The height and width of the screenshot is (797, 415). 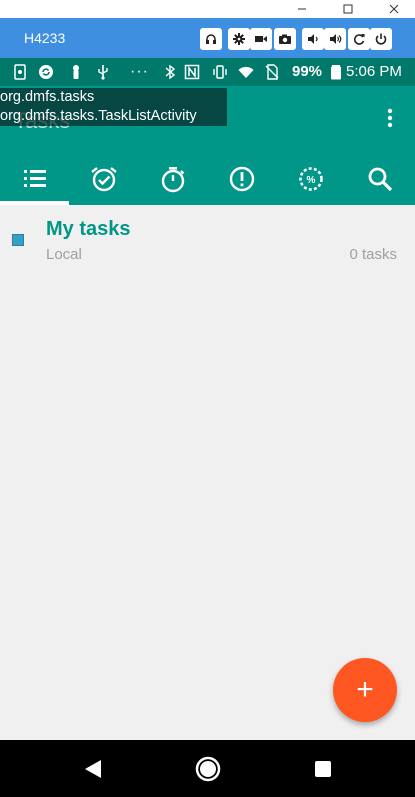 I want to click on window-titlebar, so click(x=207, y=9).